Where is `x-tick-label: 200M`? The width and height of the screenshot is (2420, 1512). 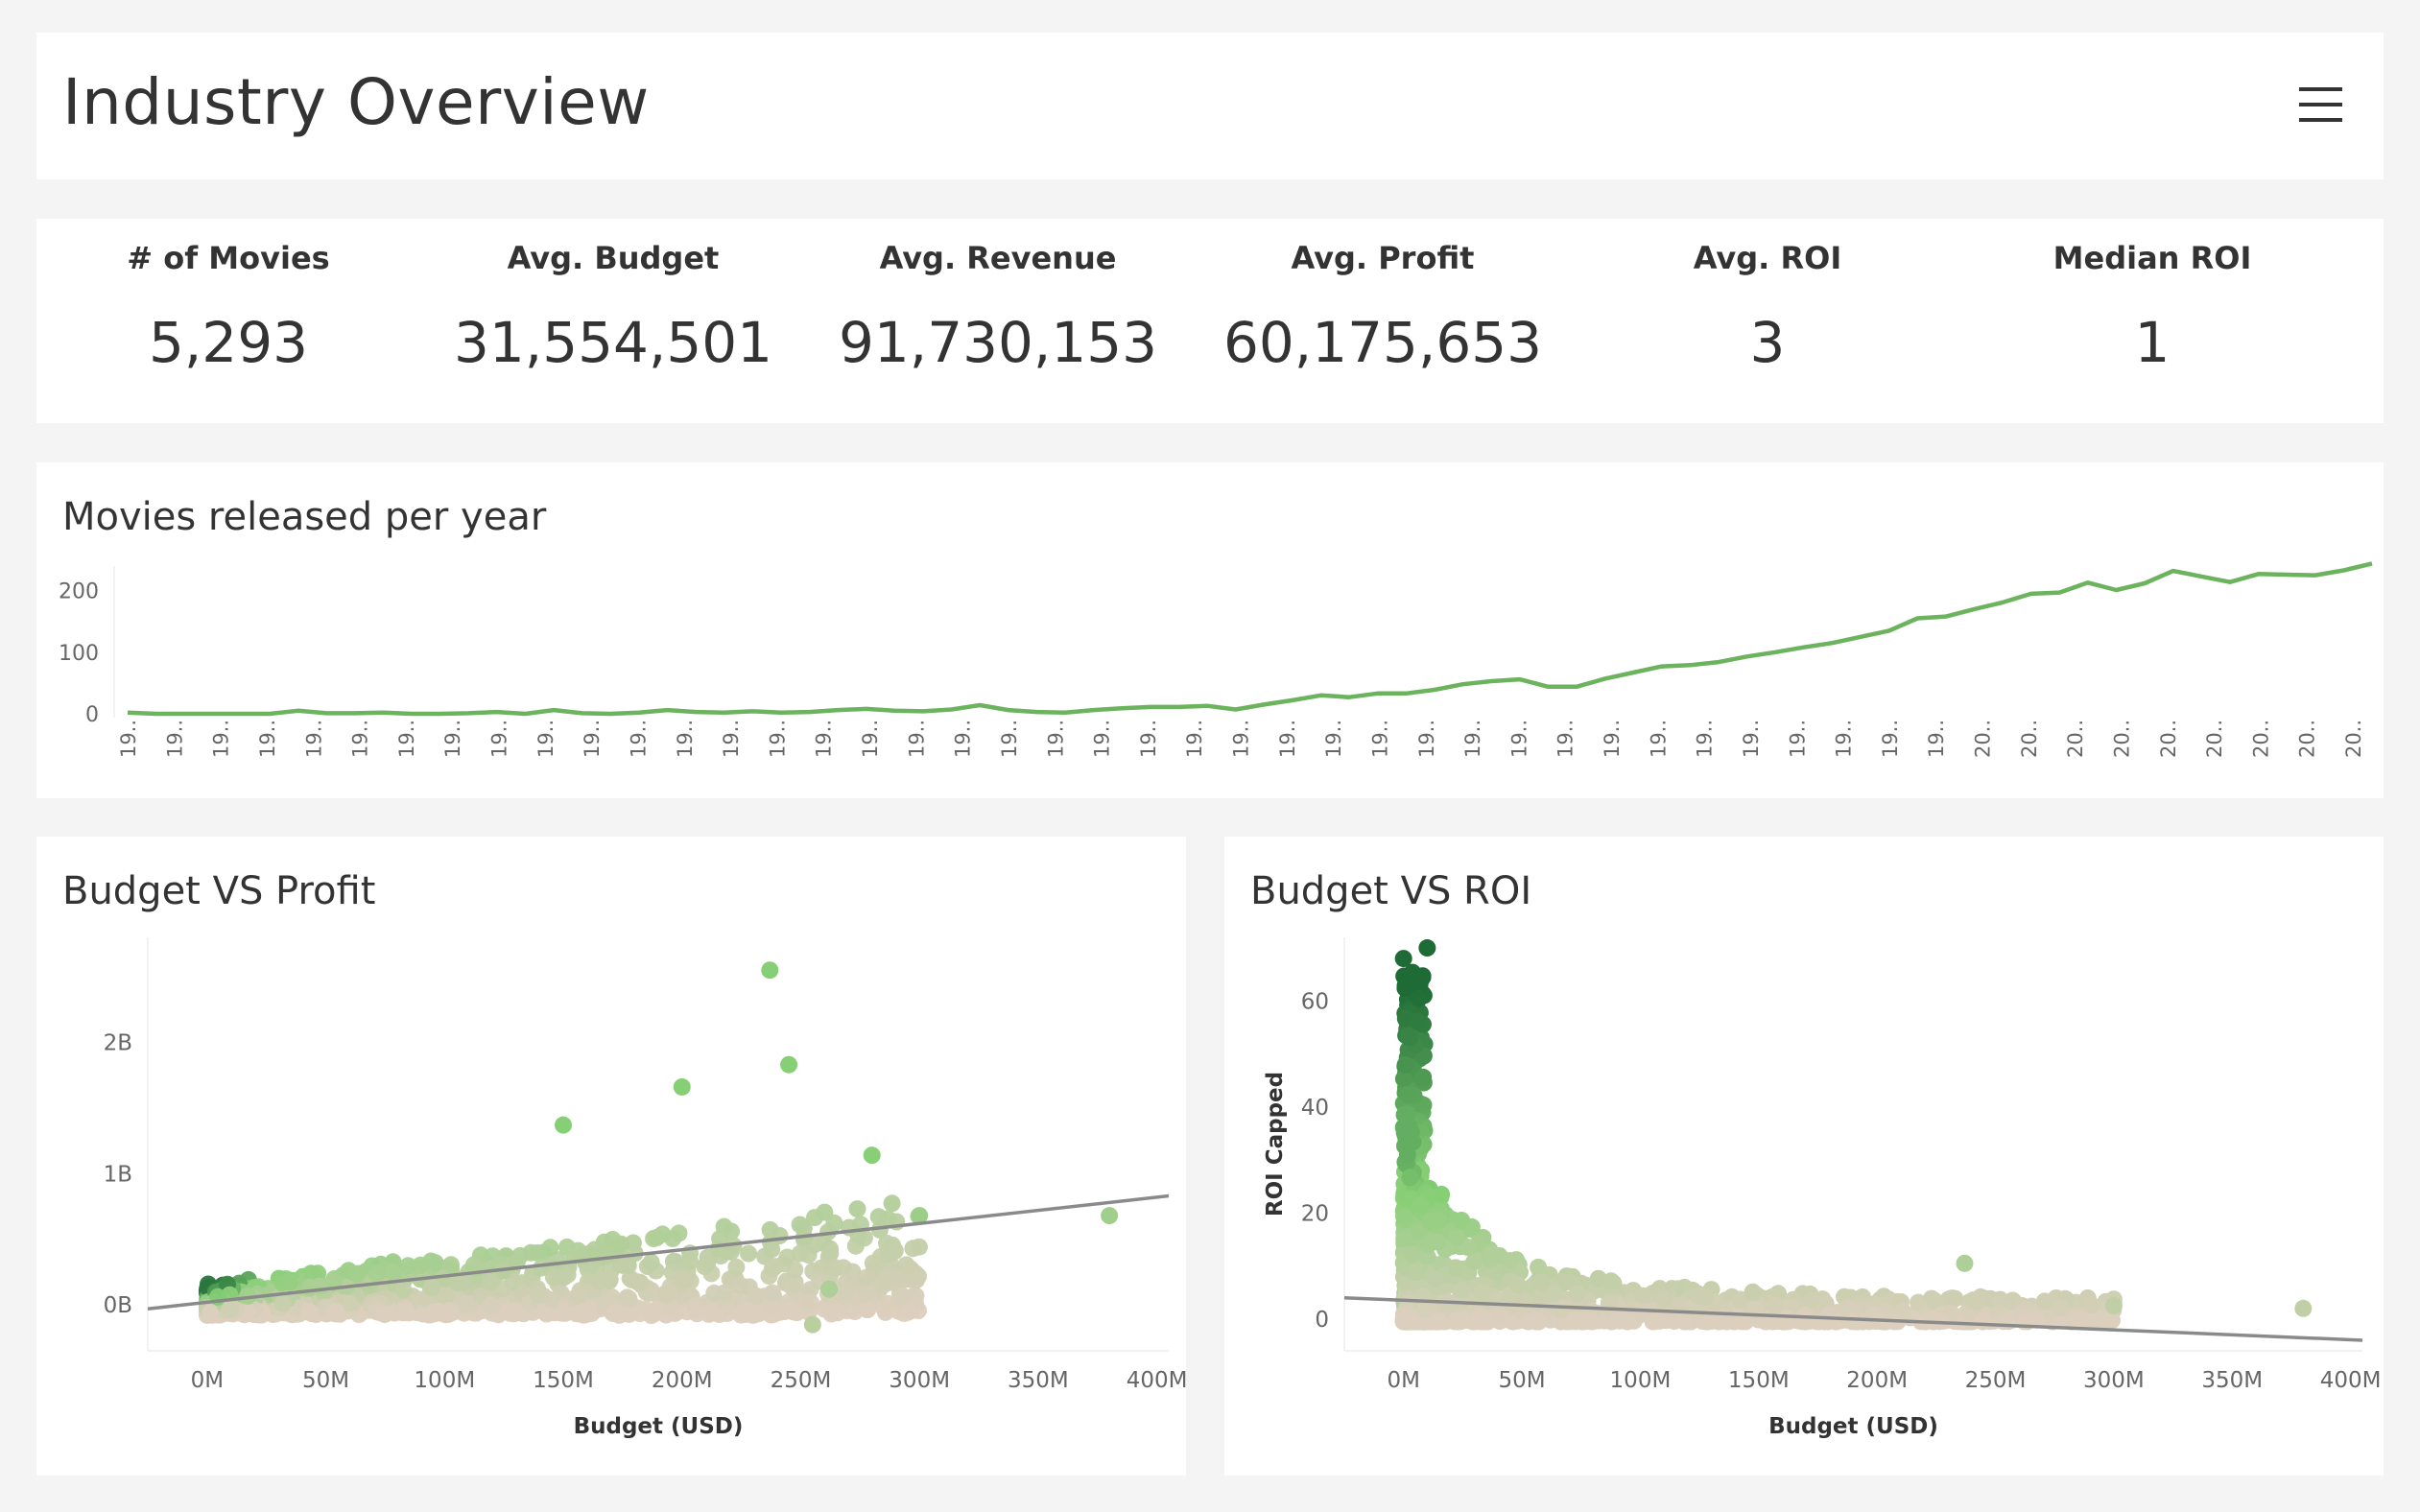 x-tick-label: 200M is located at coordinates (683, 1380).